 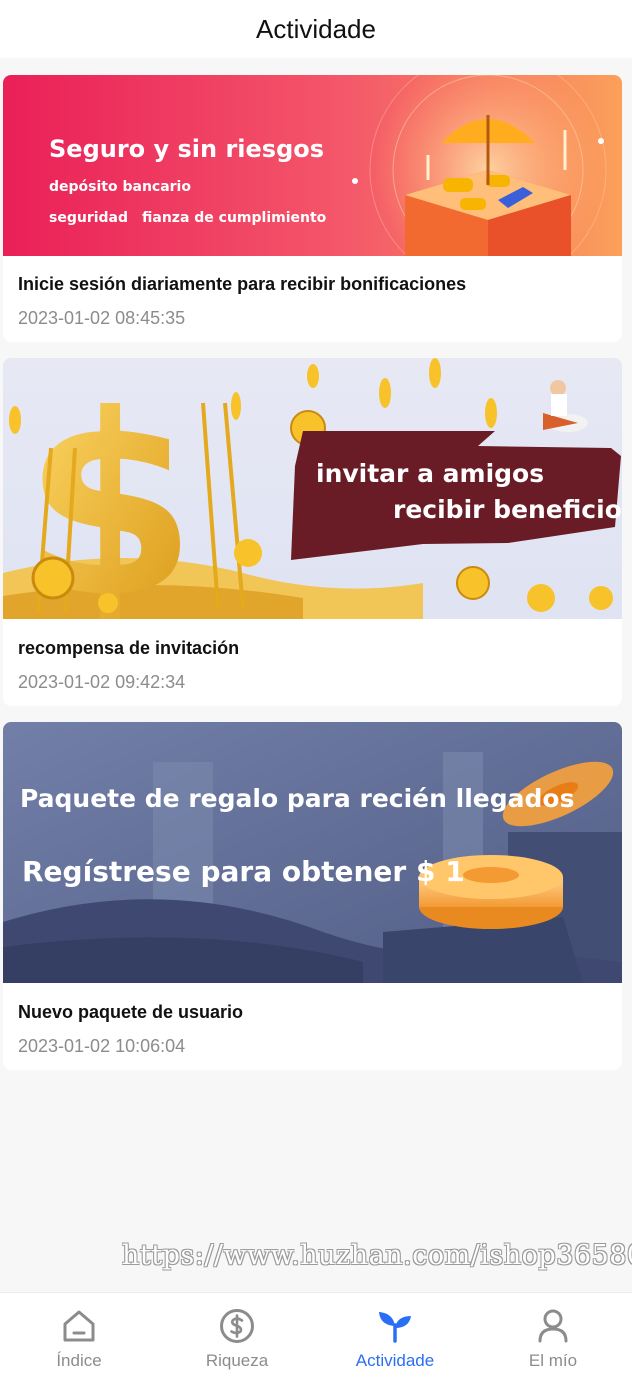 What do you see at coordinates (395, 1360) in the screenshot?
I see `tab-label: Actividade` at bounding box center [395, 1360].